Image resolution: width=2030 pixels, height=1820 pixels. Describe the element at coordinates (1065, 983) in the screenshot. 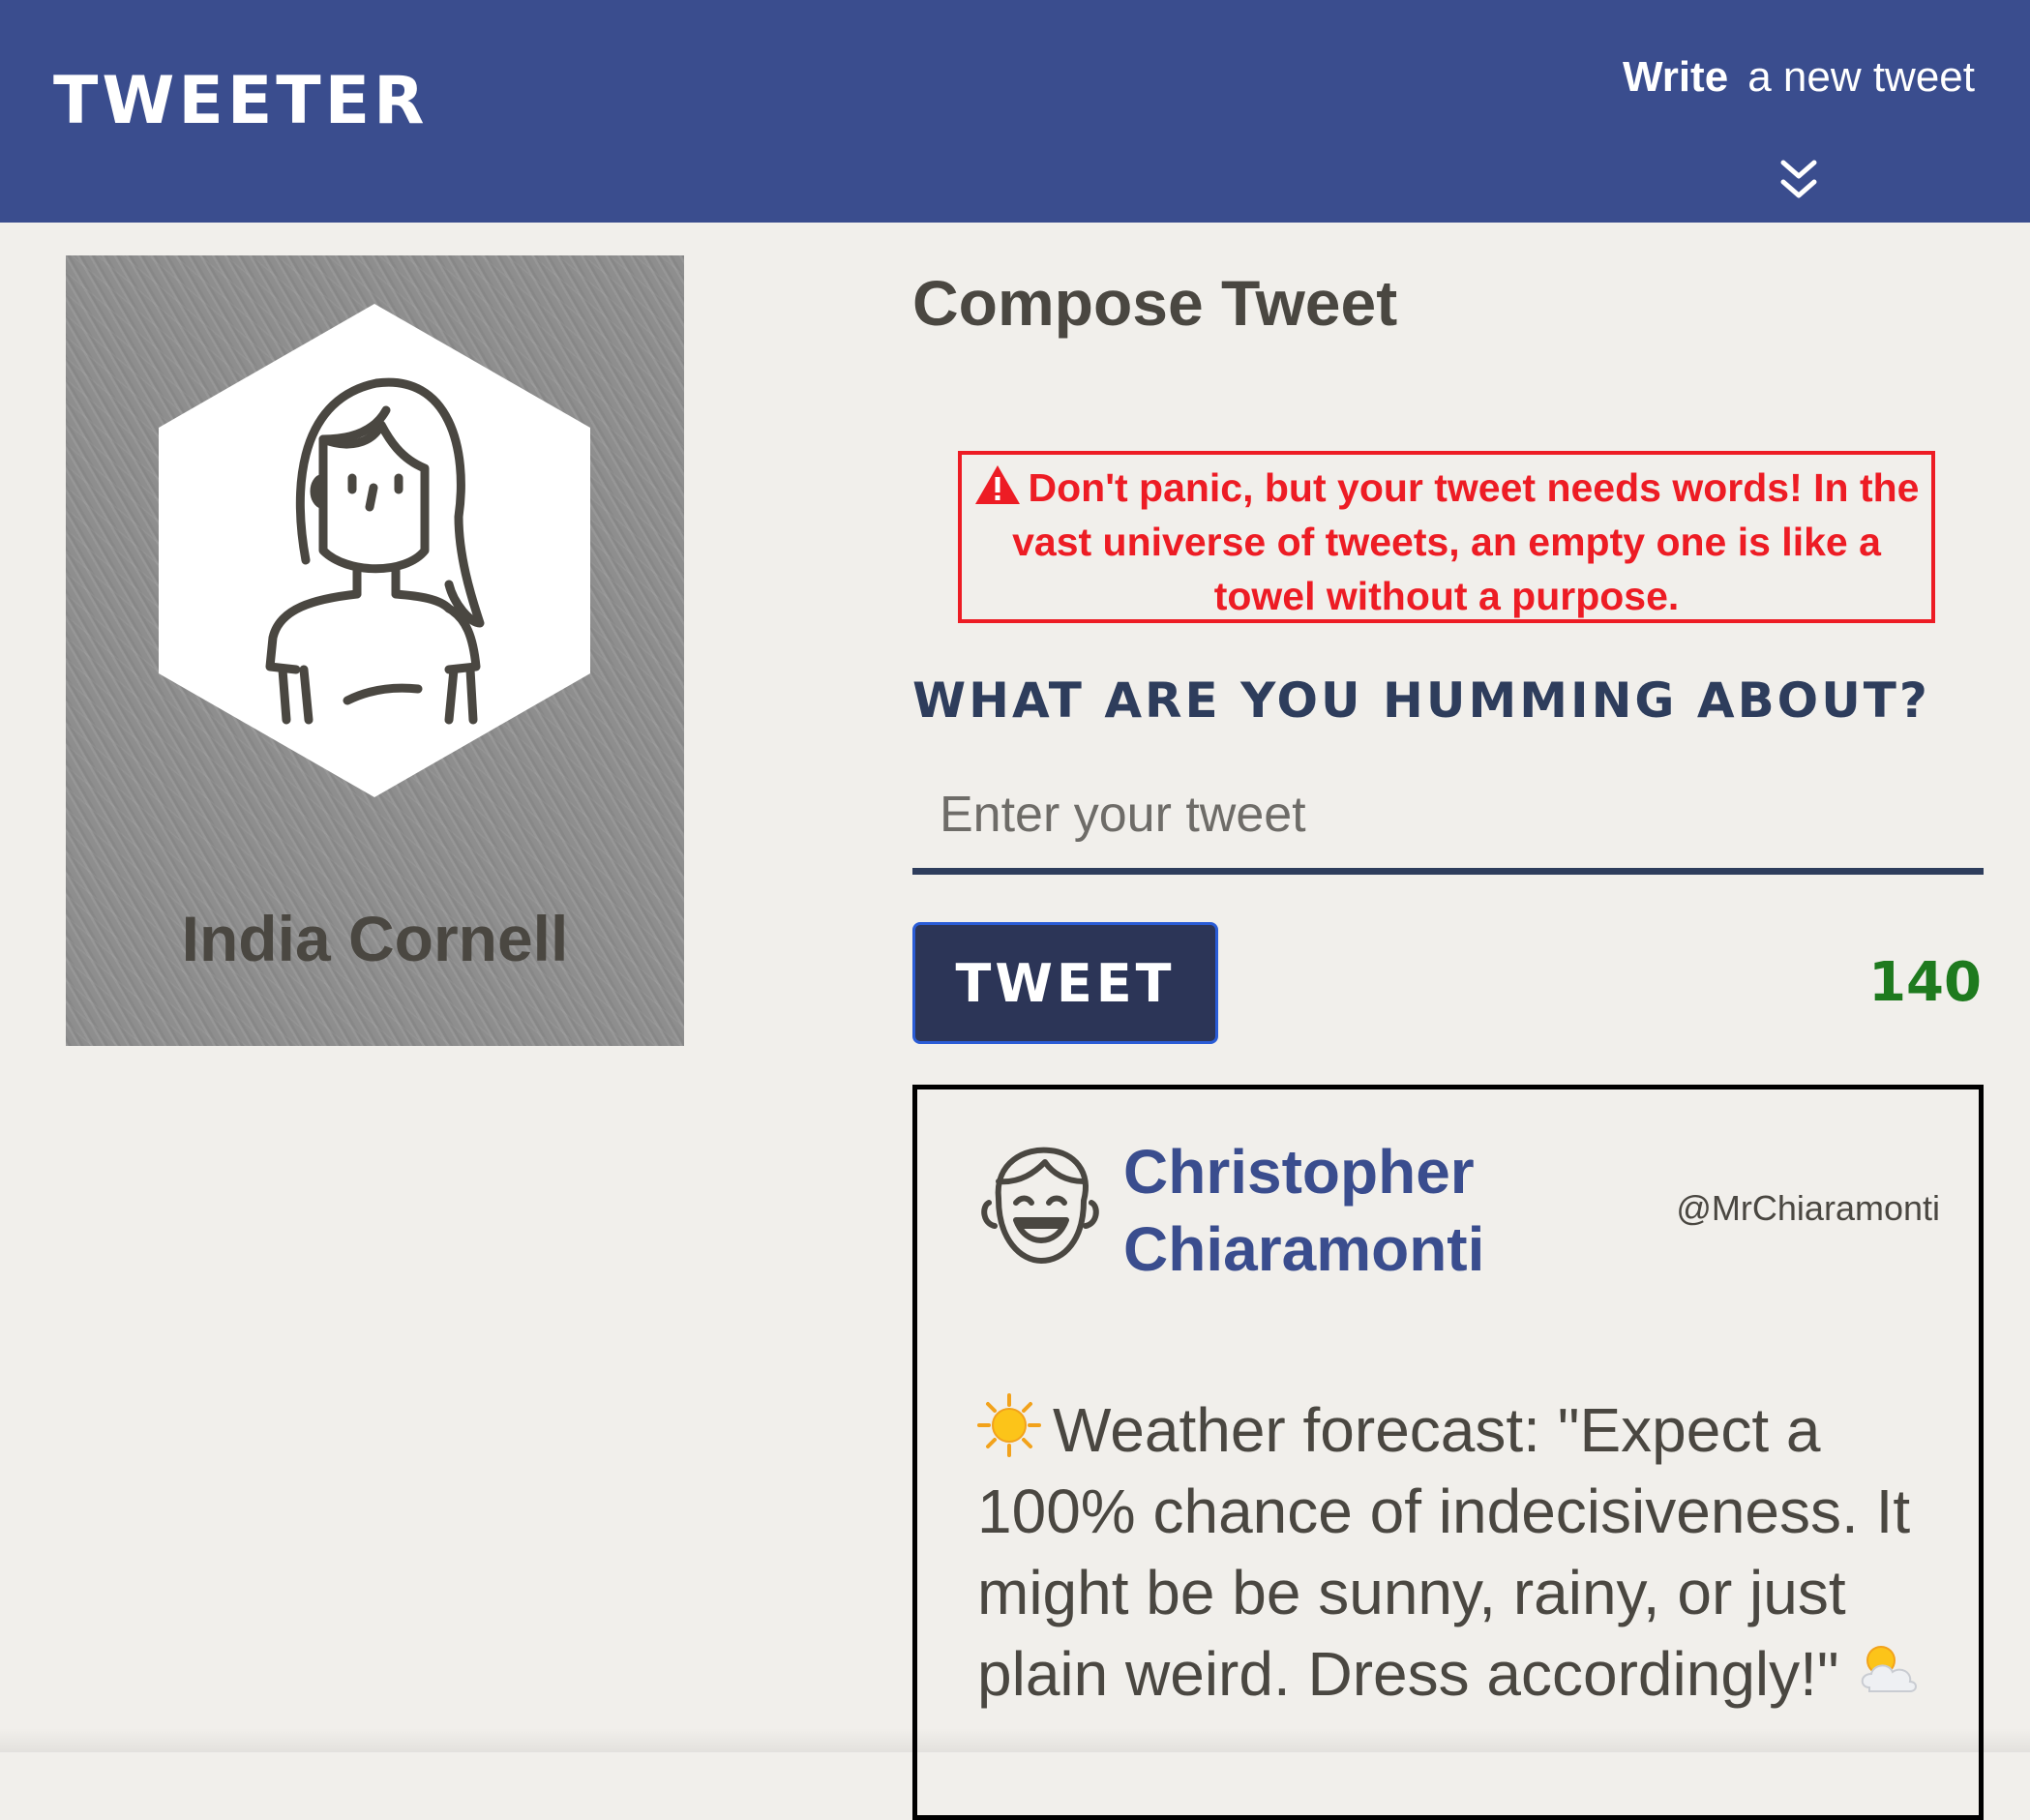

I see `tweet-button: Tweet` at that location.